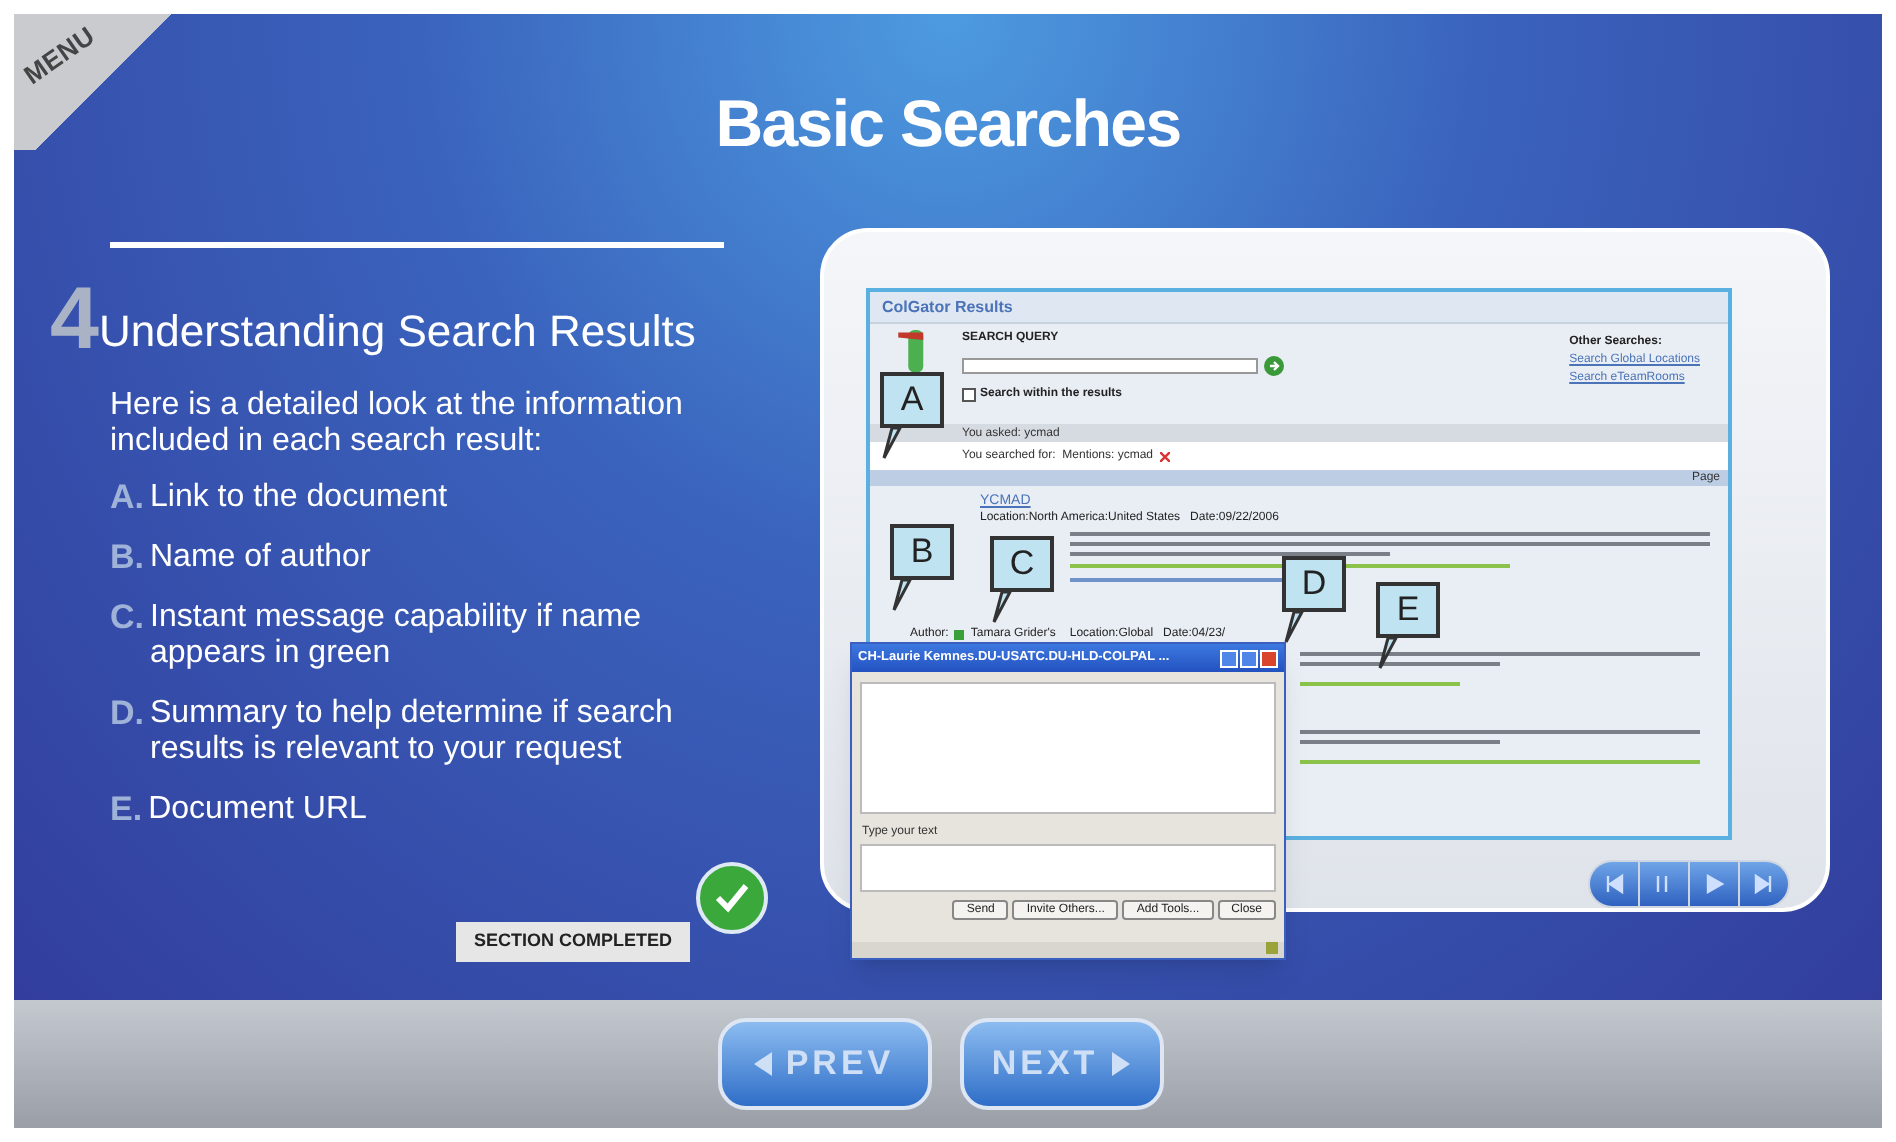  What do you see at coordinates (396, 636) in the screenshot?
I see `list-text: Instant message capability if name appears in green` at bounding box center [396, 636].